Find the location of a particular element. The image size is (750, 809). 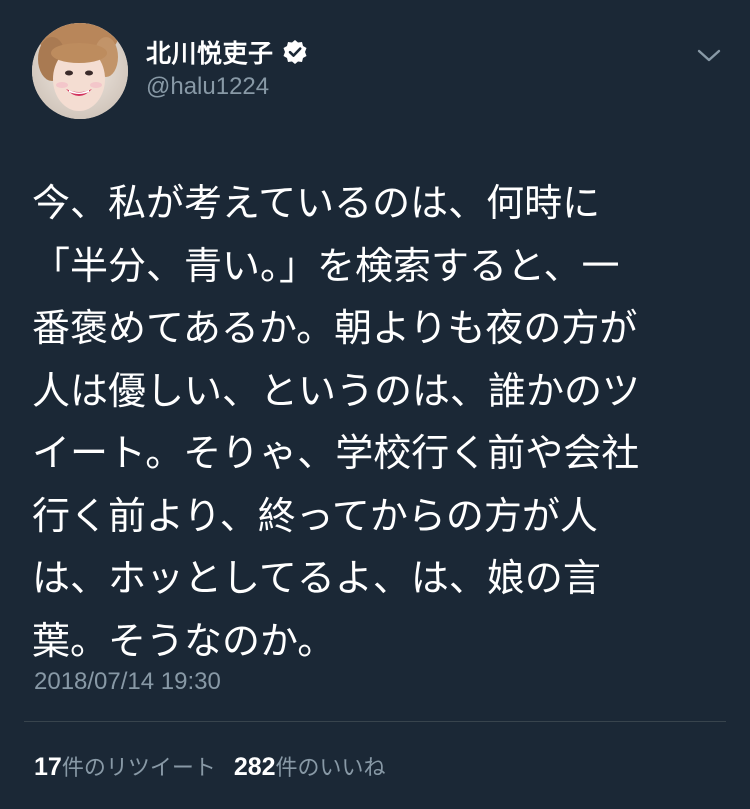

author-handle: @halu1224 is located at coordinates (207, 87).